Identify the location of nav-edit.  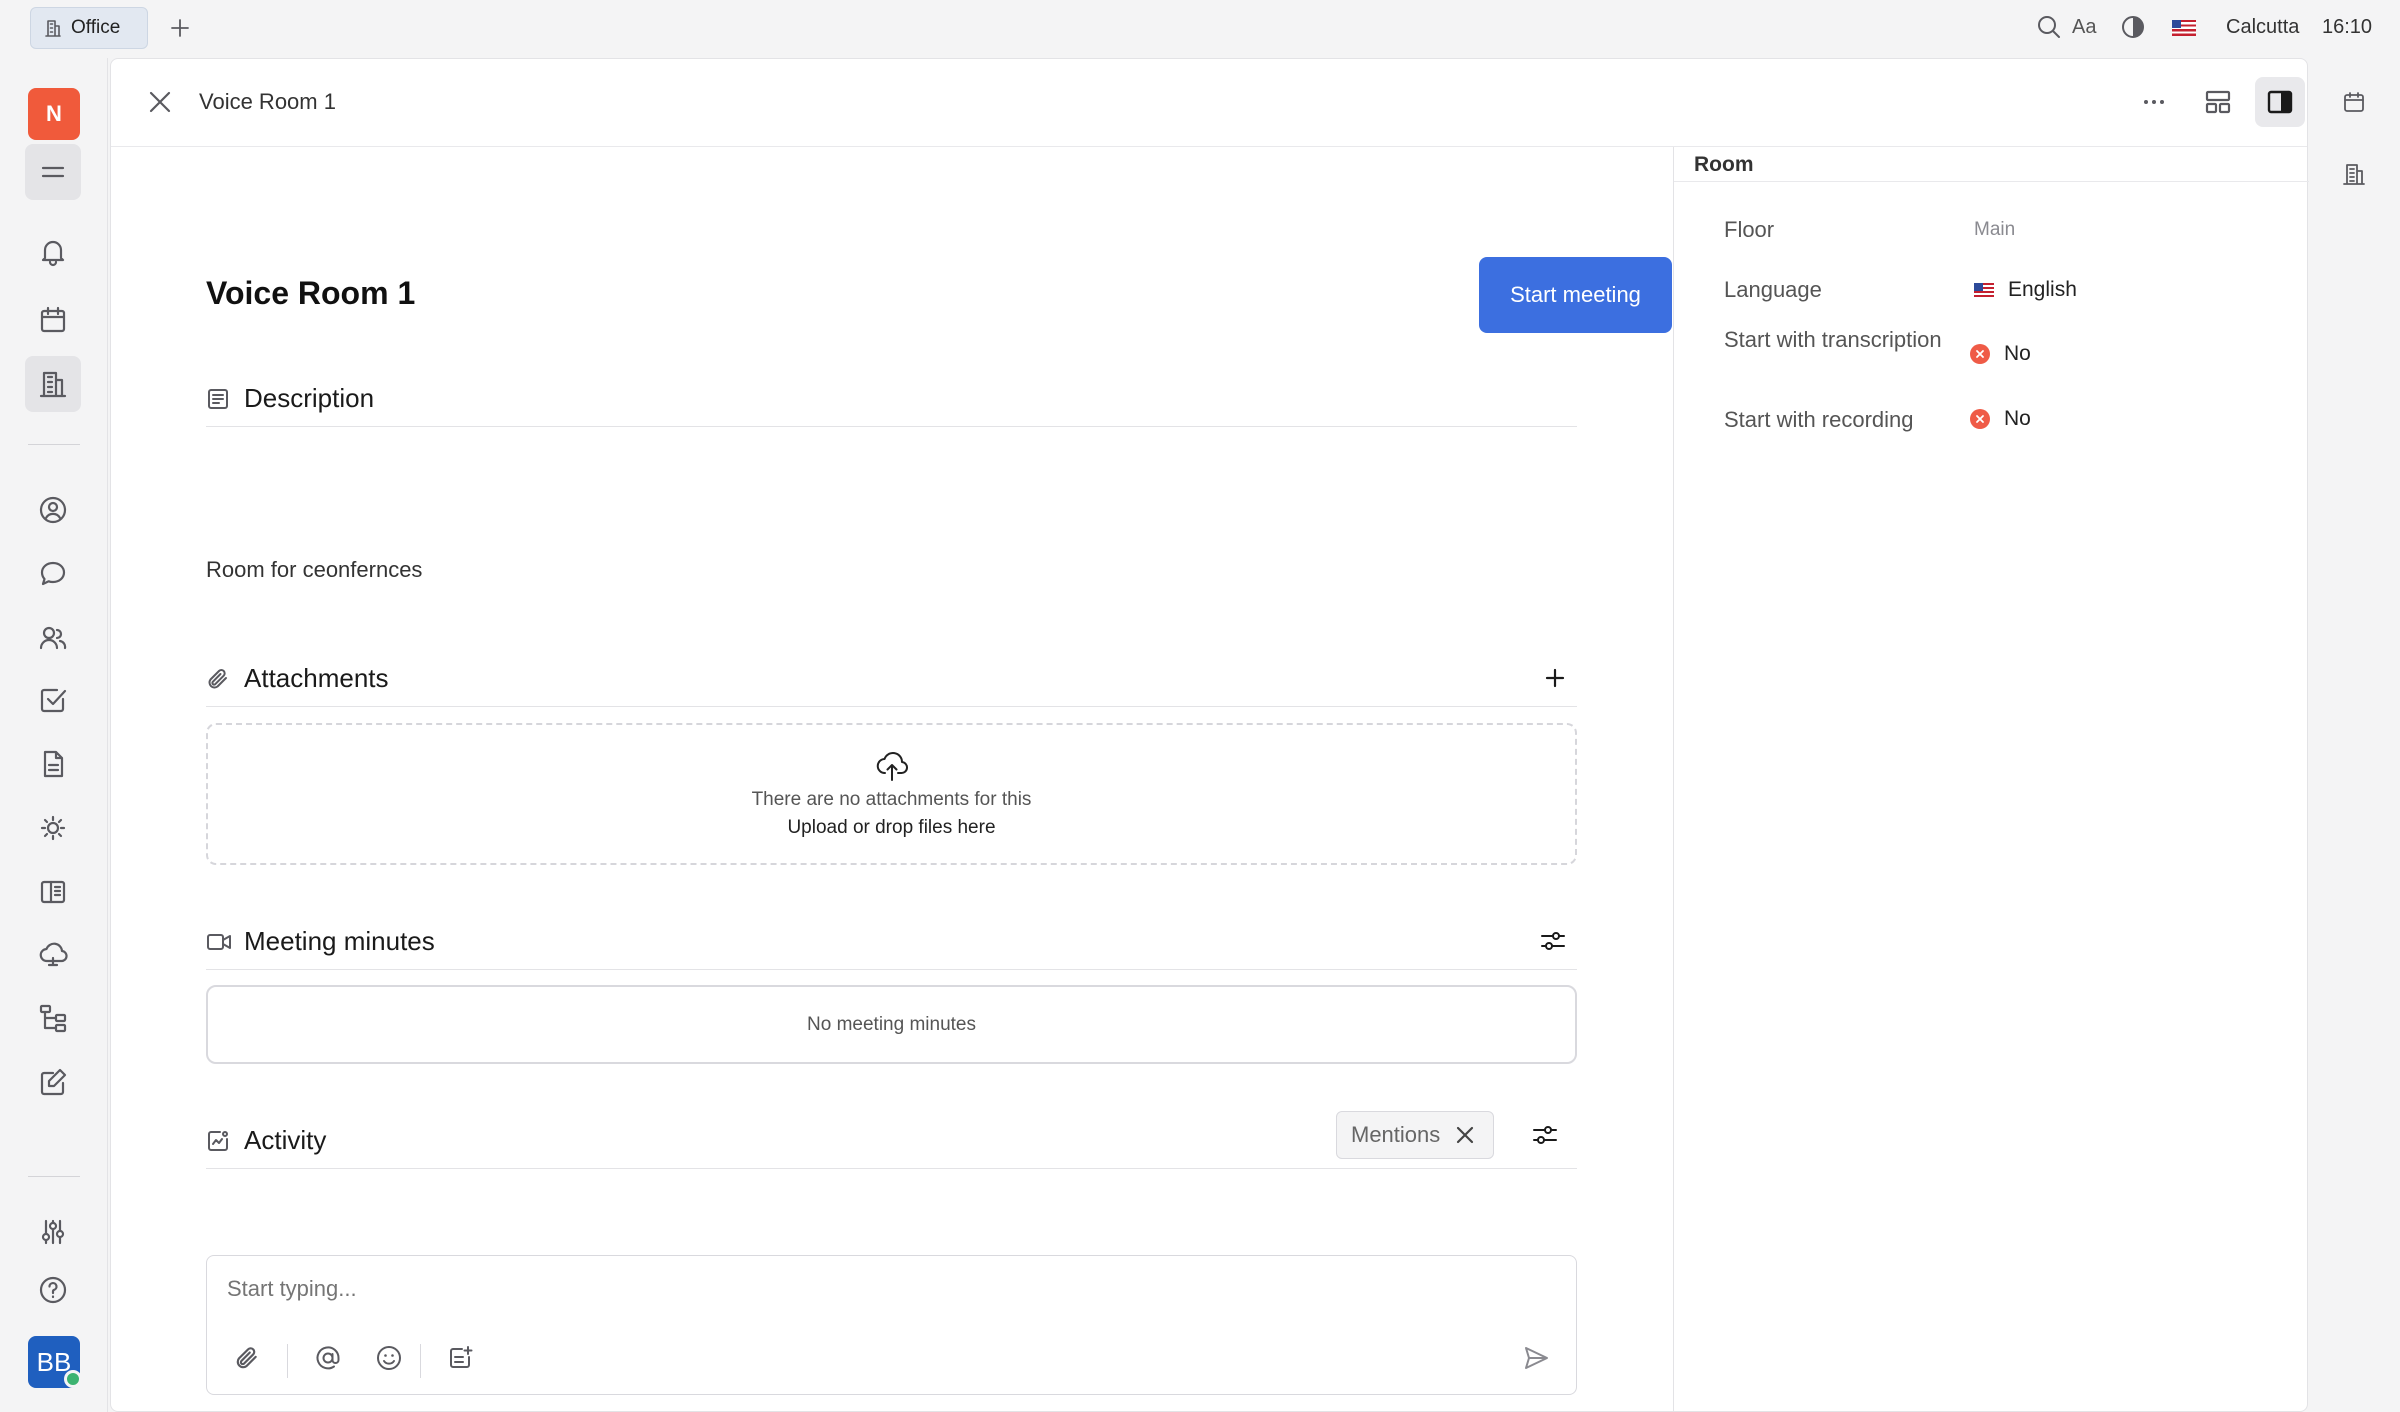
(53, 1082).